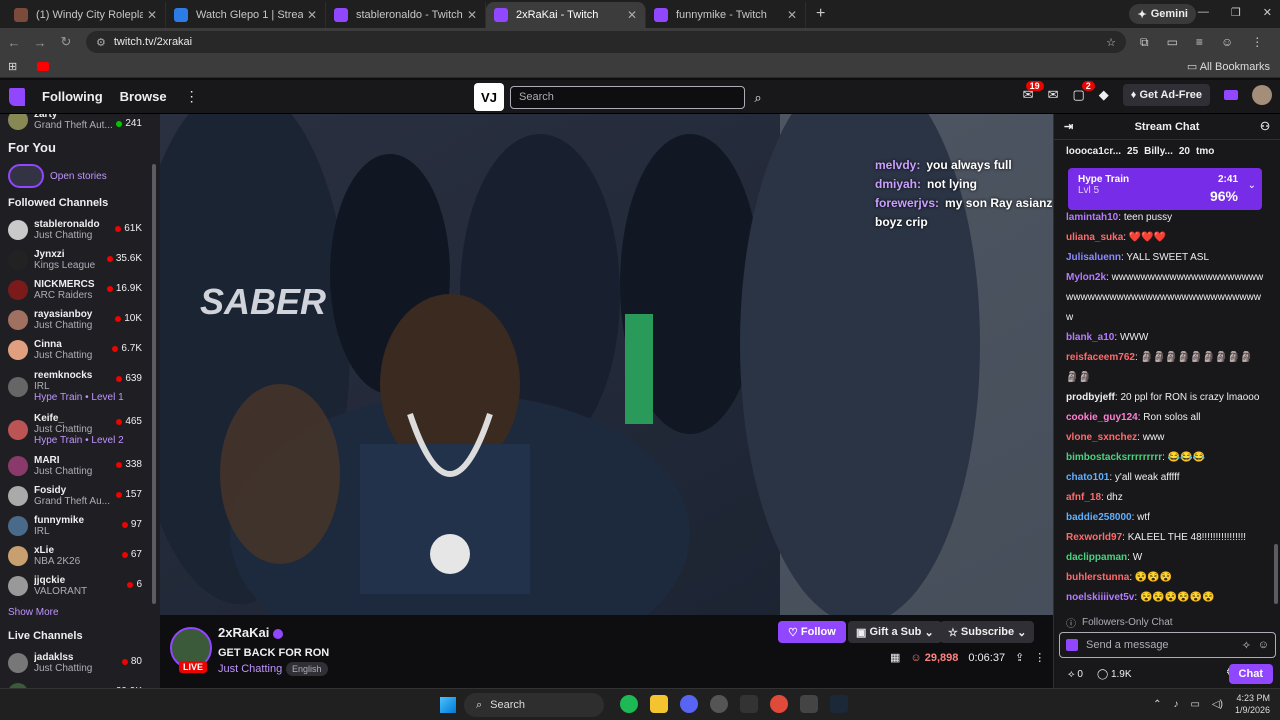 The image size is (1280, 720). What do you see at coordinates (154, 384) in the screenshot?
I see `sidebar-scrollbar` at bounding box center [154, 384].